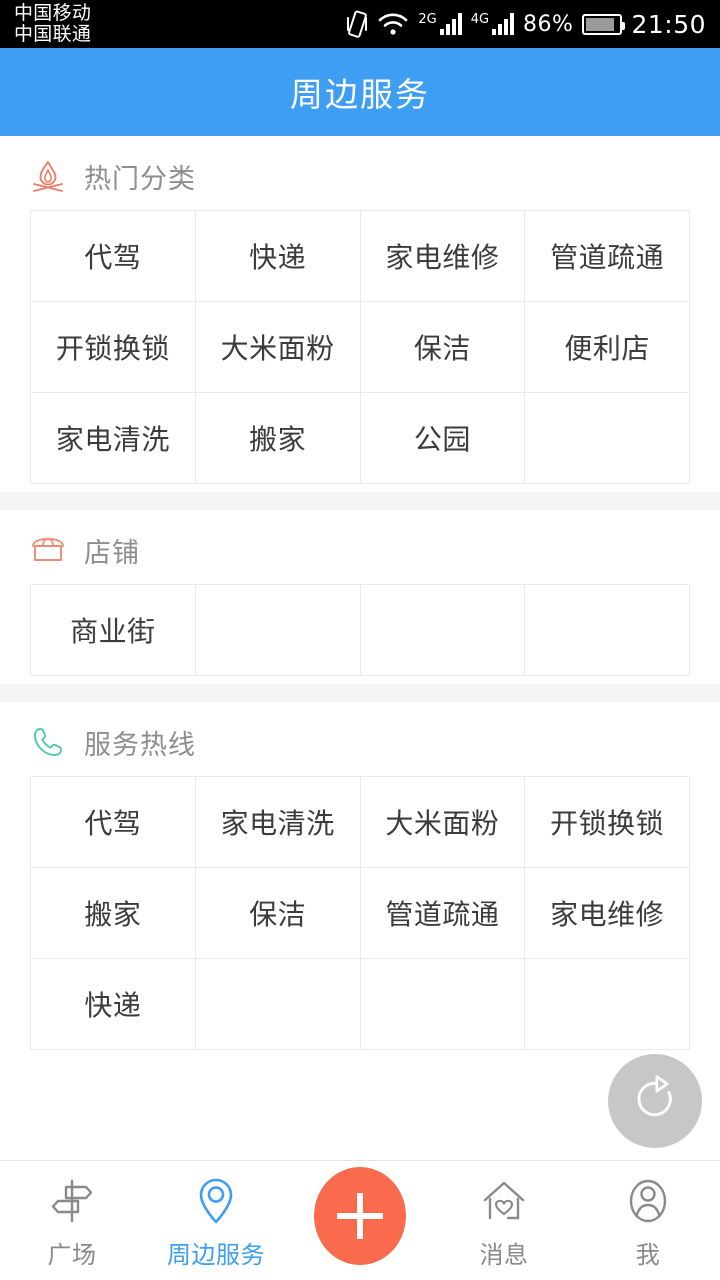 Image resolution: width=720 pixels, height=1280 pixels. I want to click on bottom-navigation: 广场 周边服务 消息 我, so click(360, 1220).